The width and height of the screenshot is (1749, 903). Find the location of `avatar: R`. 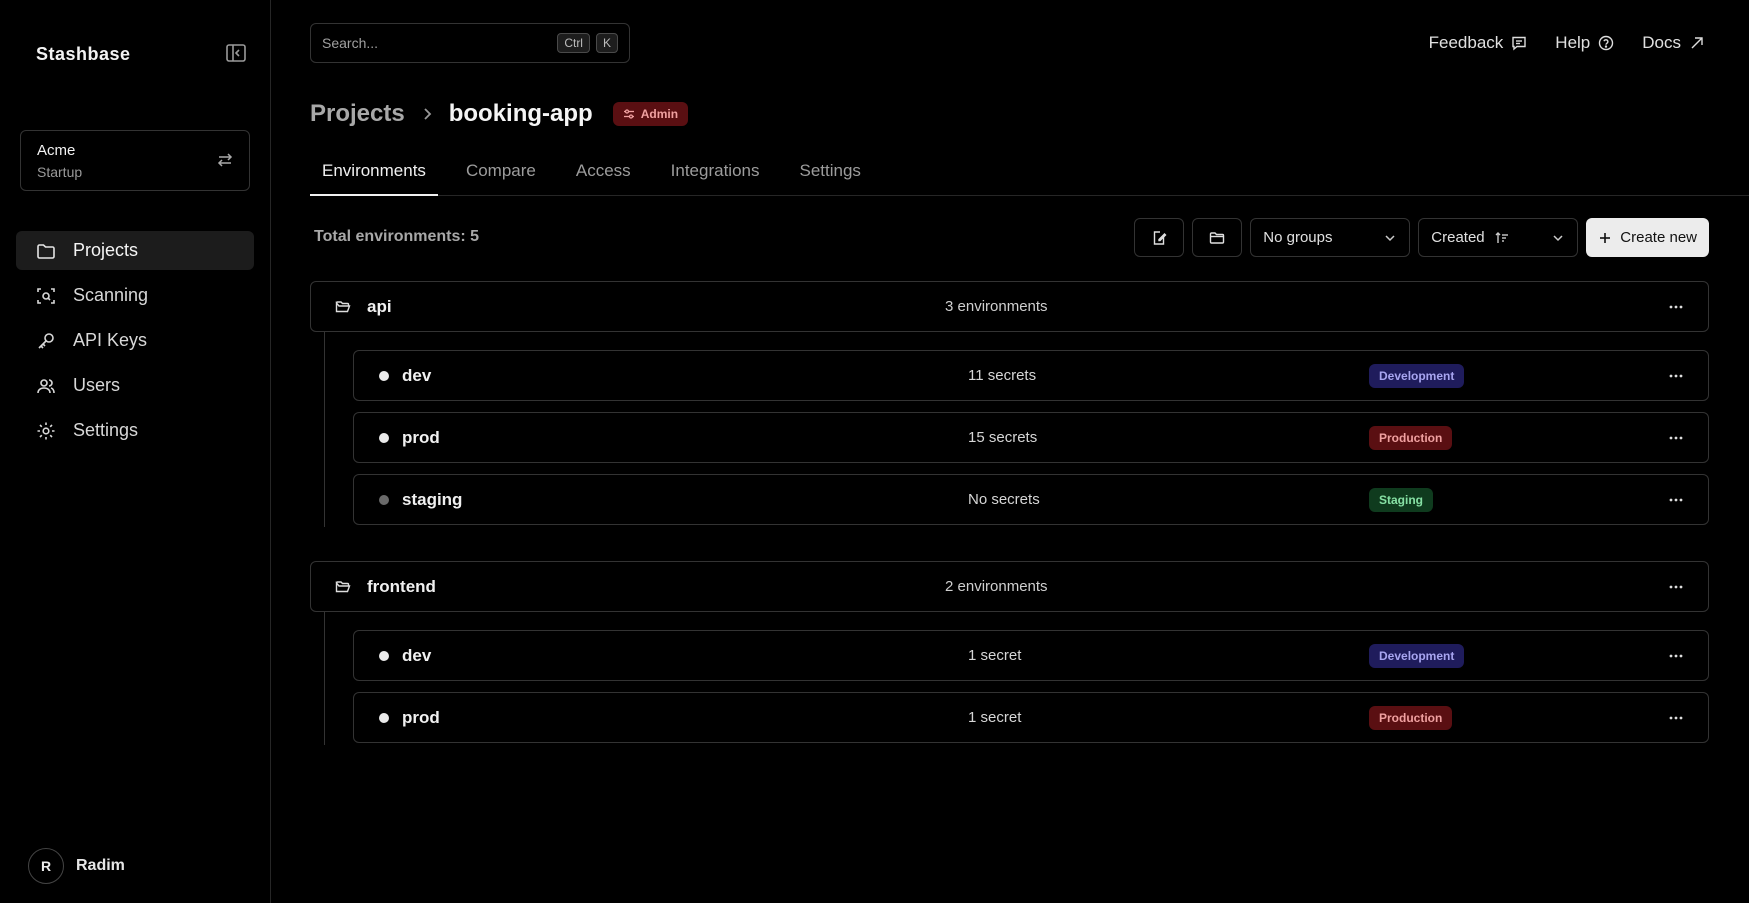

avatar: R is located at coordinates (46, 866).